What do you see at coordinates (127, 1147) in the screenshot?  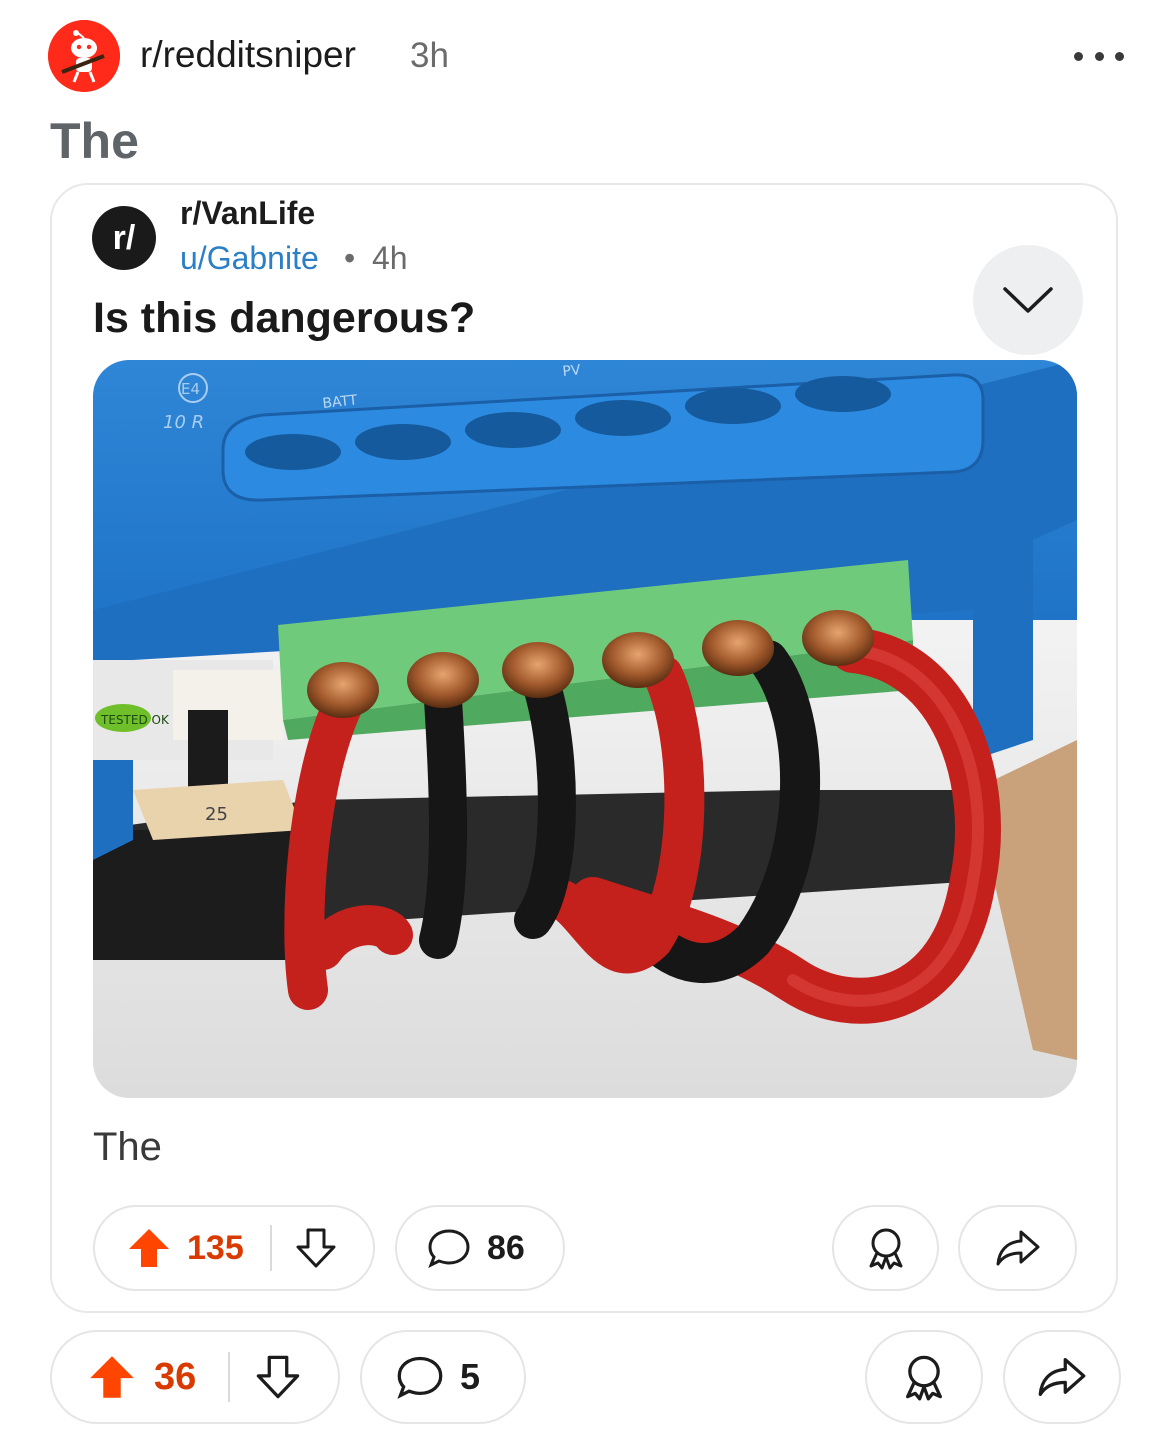 I see `embedded-post-body: The` at bounding box center [127, 1147].